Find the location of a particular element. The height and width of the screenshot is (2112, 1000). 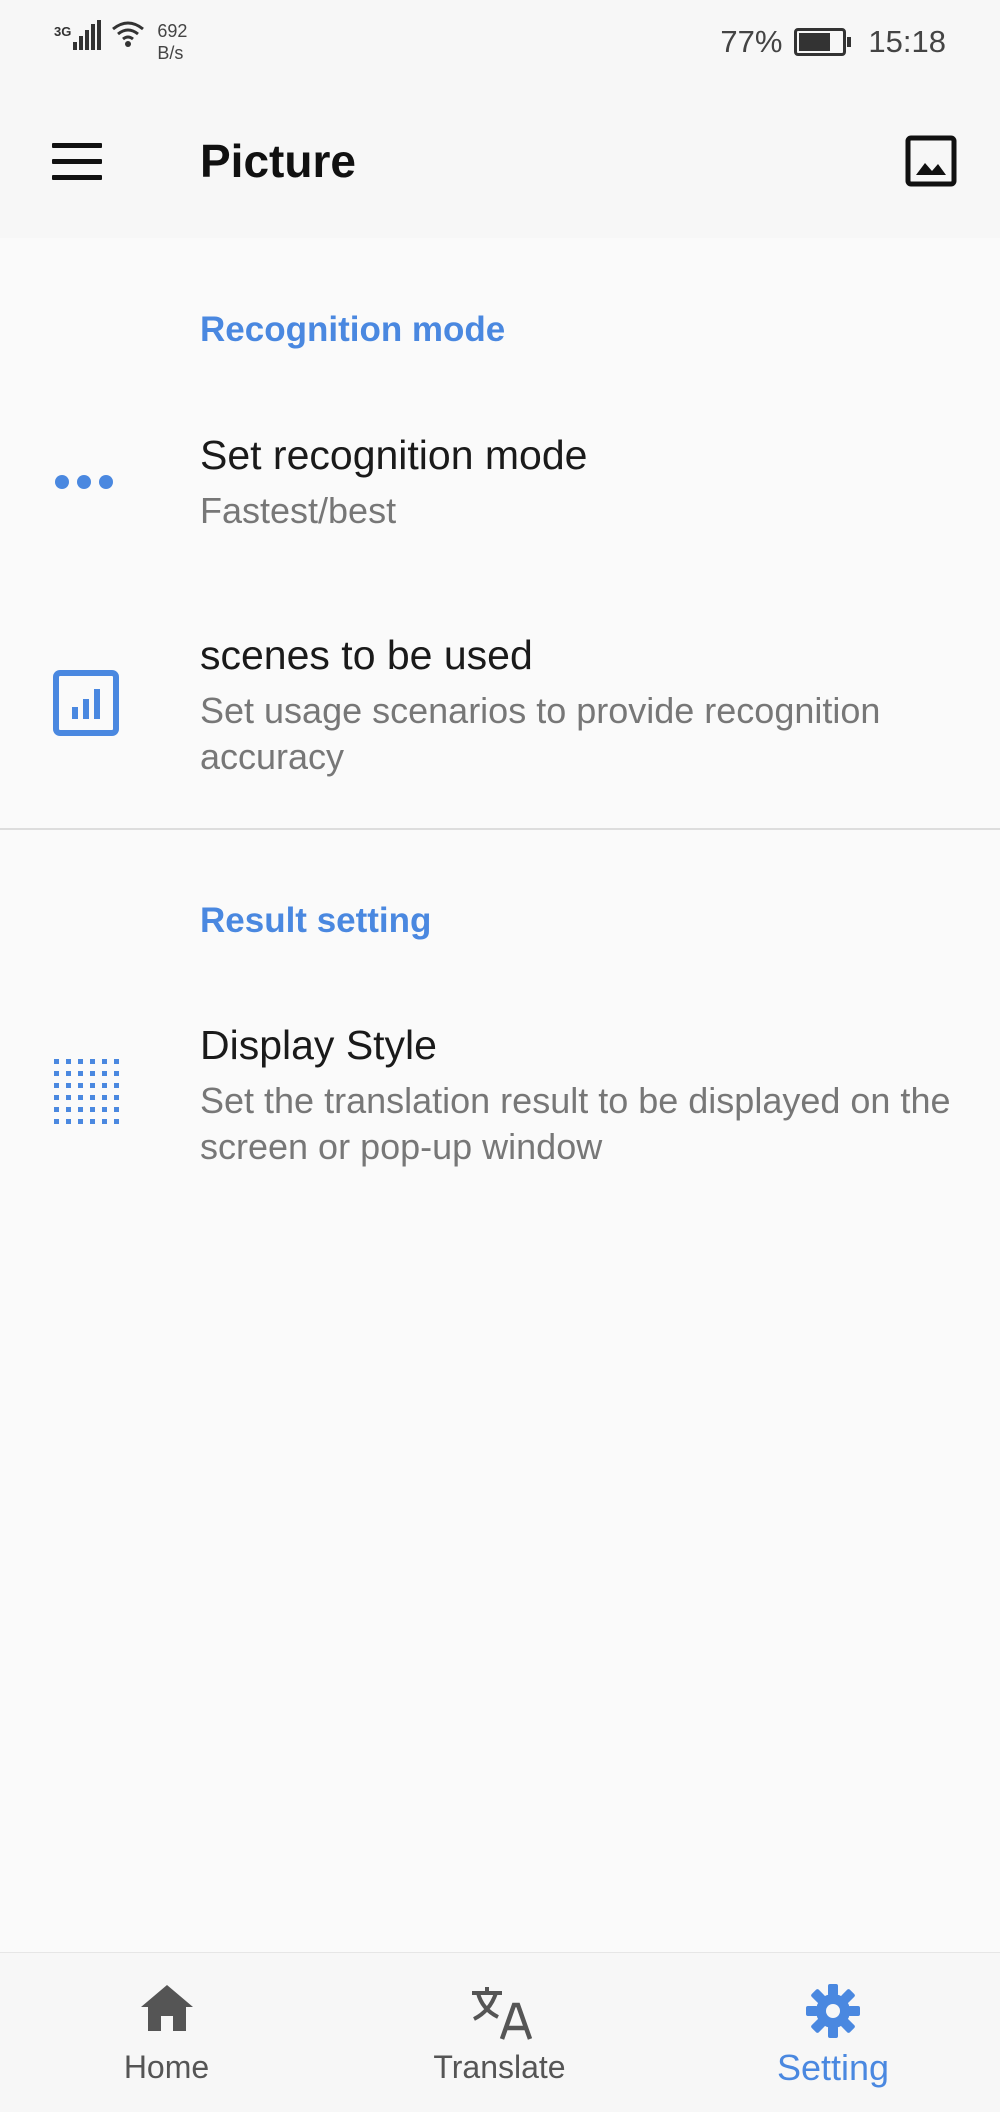

network-type: 3G is located at coordinates (63, 31).